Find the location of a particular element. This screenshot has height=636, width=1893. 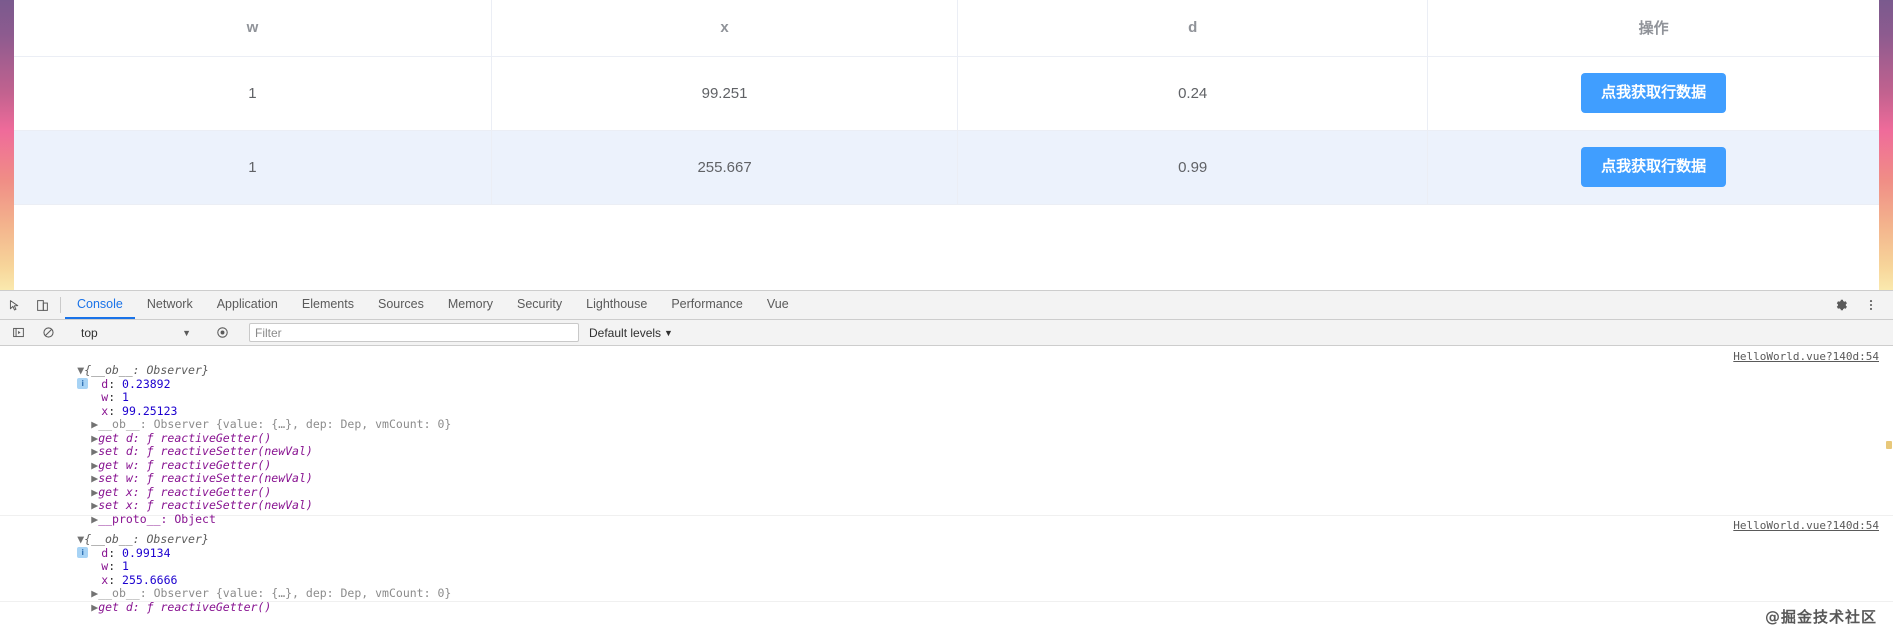

tab-lighthouse: Lighthouse is located at coordinates (616, 305).